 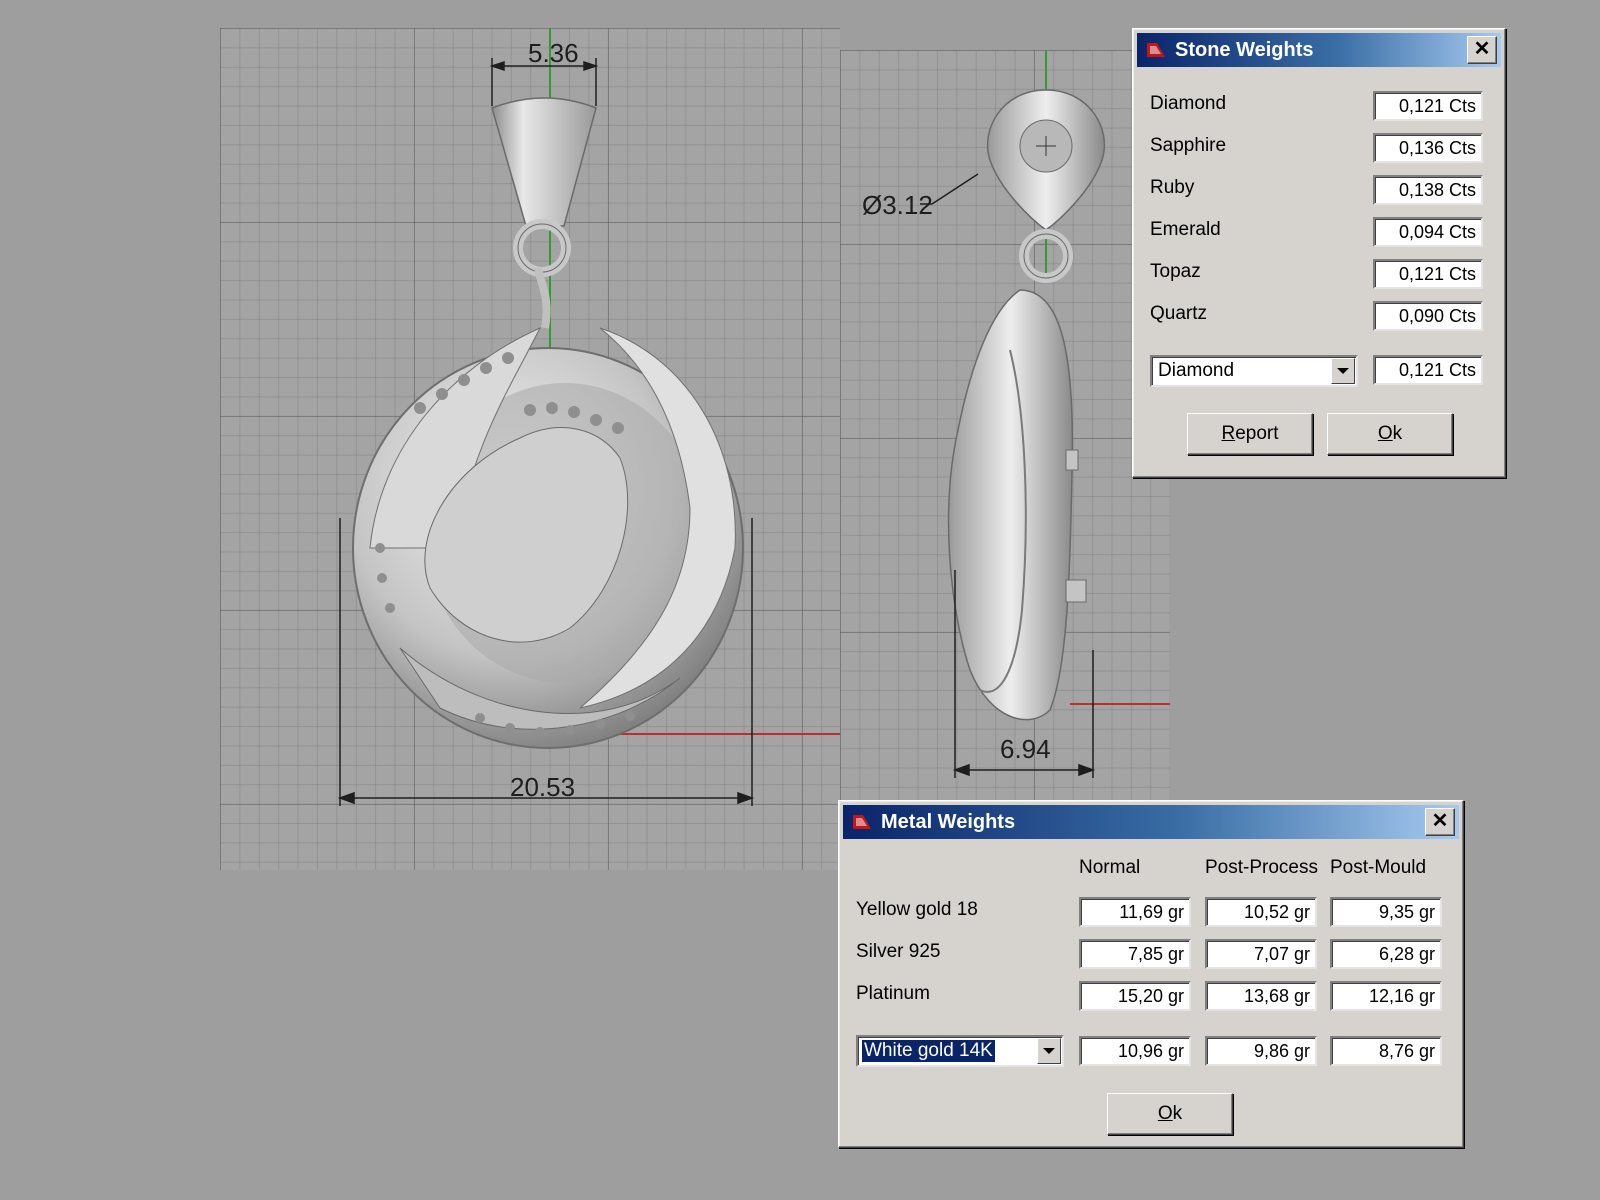 What do you see at coordinates (1185, 229) in the screenshot?
I see `stone-label-emerald: Emerald` at bounding box center [1185, 229].